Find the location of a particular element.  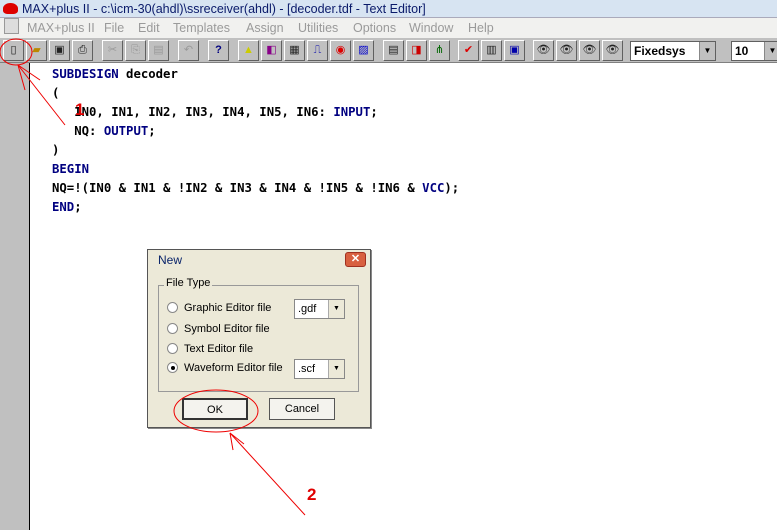

option-label: Text Editor file is located at coordinates (219, 349).